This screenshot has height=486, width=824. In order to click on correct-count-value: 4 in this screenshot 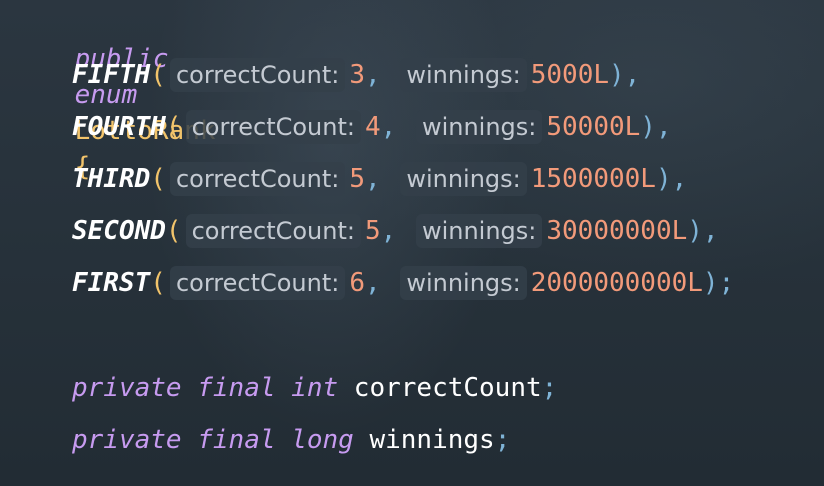, I will do `click(372, 127)`.